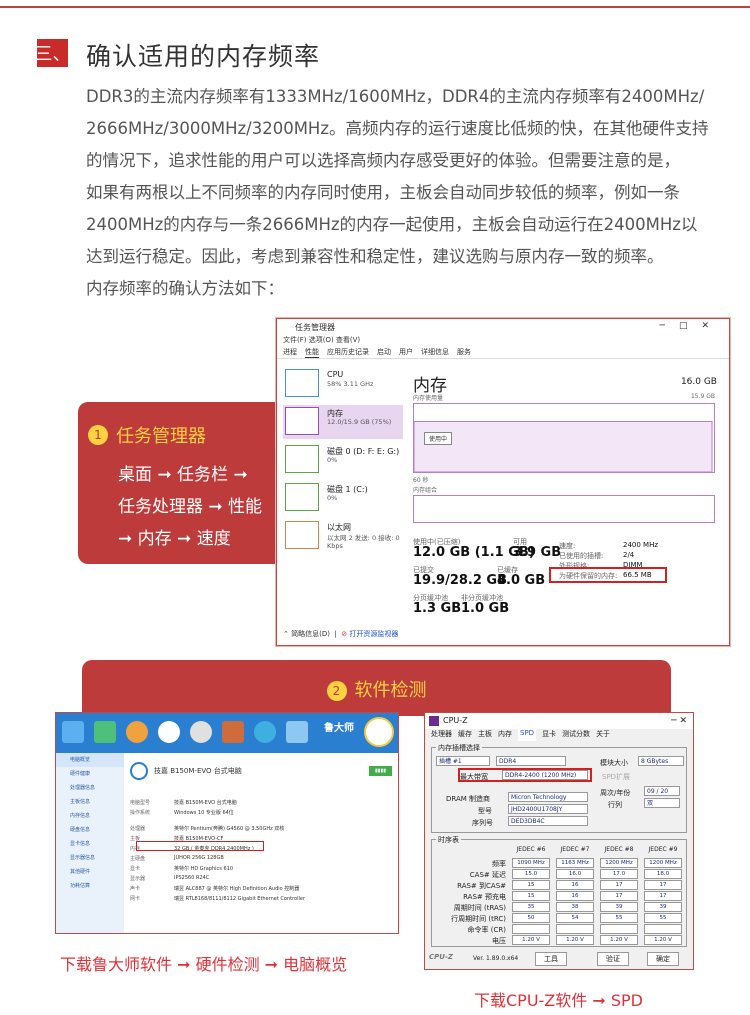  I want to click on tm-item-ethernet: 以太网 以太网 2 发送: 0 接收: 0 Kbps, so click(343, 536).